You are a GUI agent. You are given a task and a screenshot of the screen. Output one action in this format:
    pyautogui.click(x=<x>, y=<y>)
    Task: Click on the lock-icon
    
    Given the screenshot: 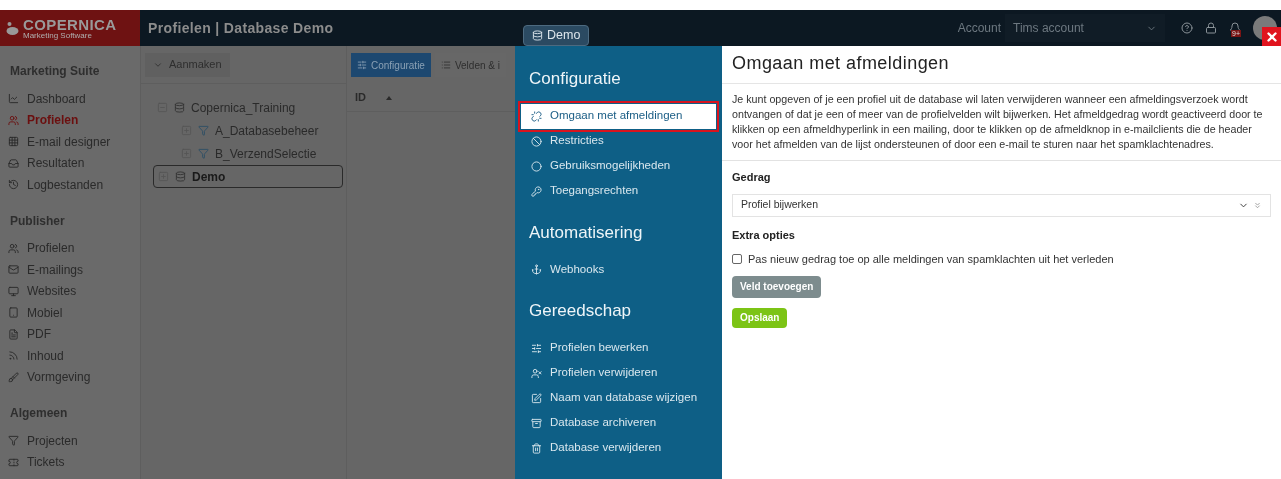 What is the action you would take?
    pyautogui.click(x=1211, y=28)
    